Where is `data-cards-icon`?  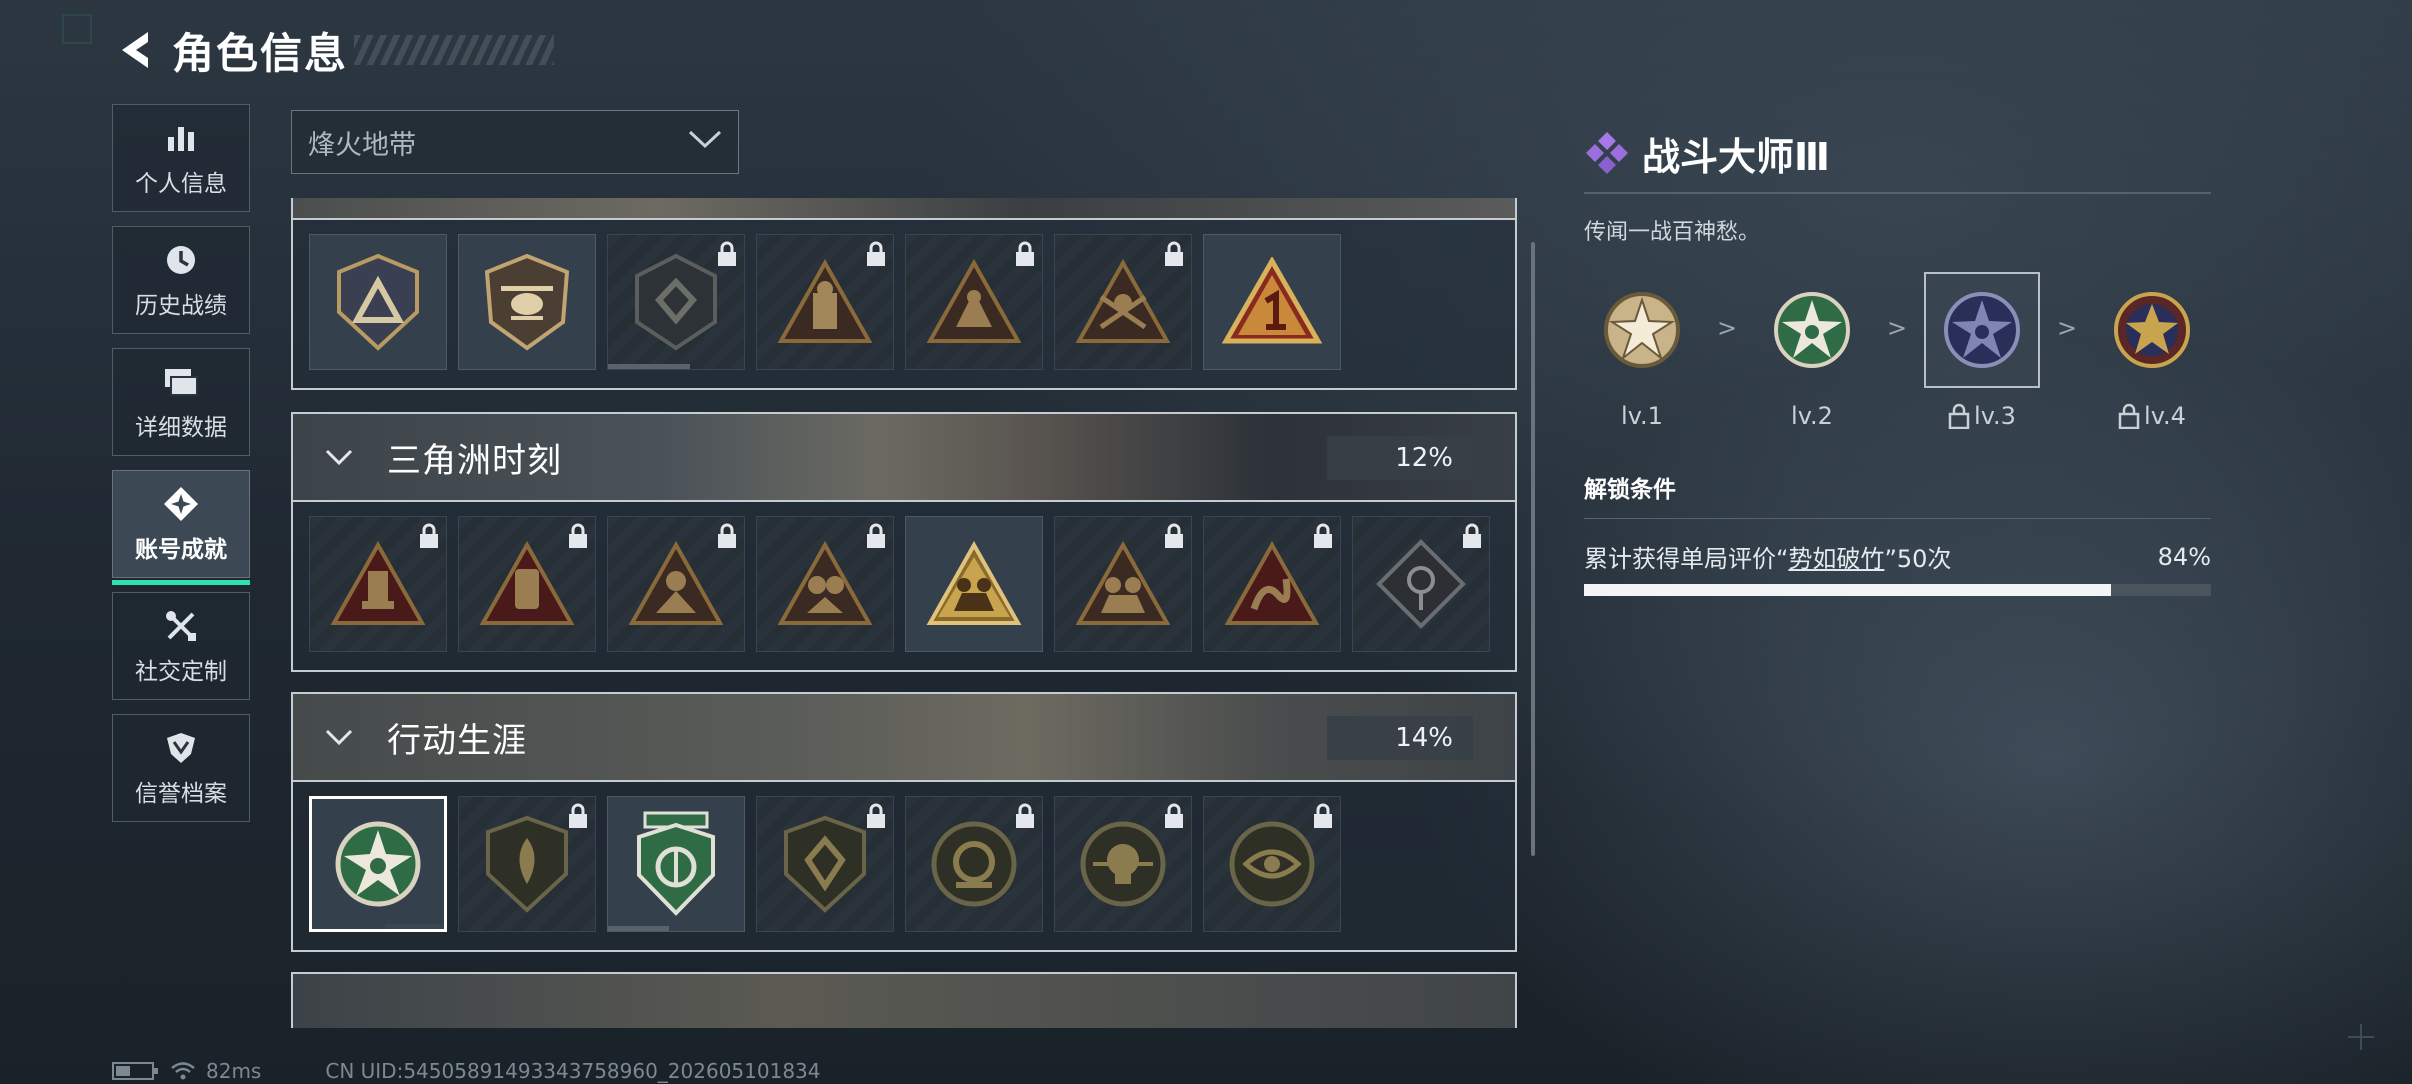 data-cards-icon is located at coordinates (181, 382).